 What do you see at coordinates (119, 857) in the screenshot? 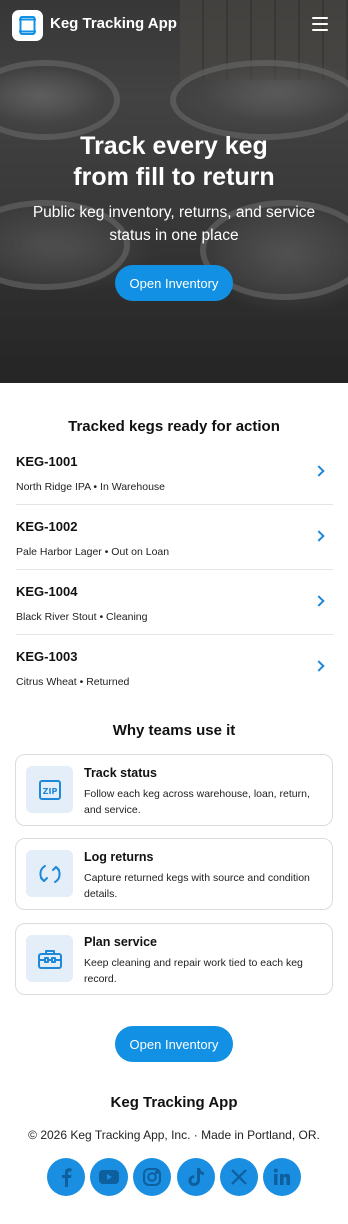
I see `feature-title: Log returns` at bounding box center [119, 857].